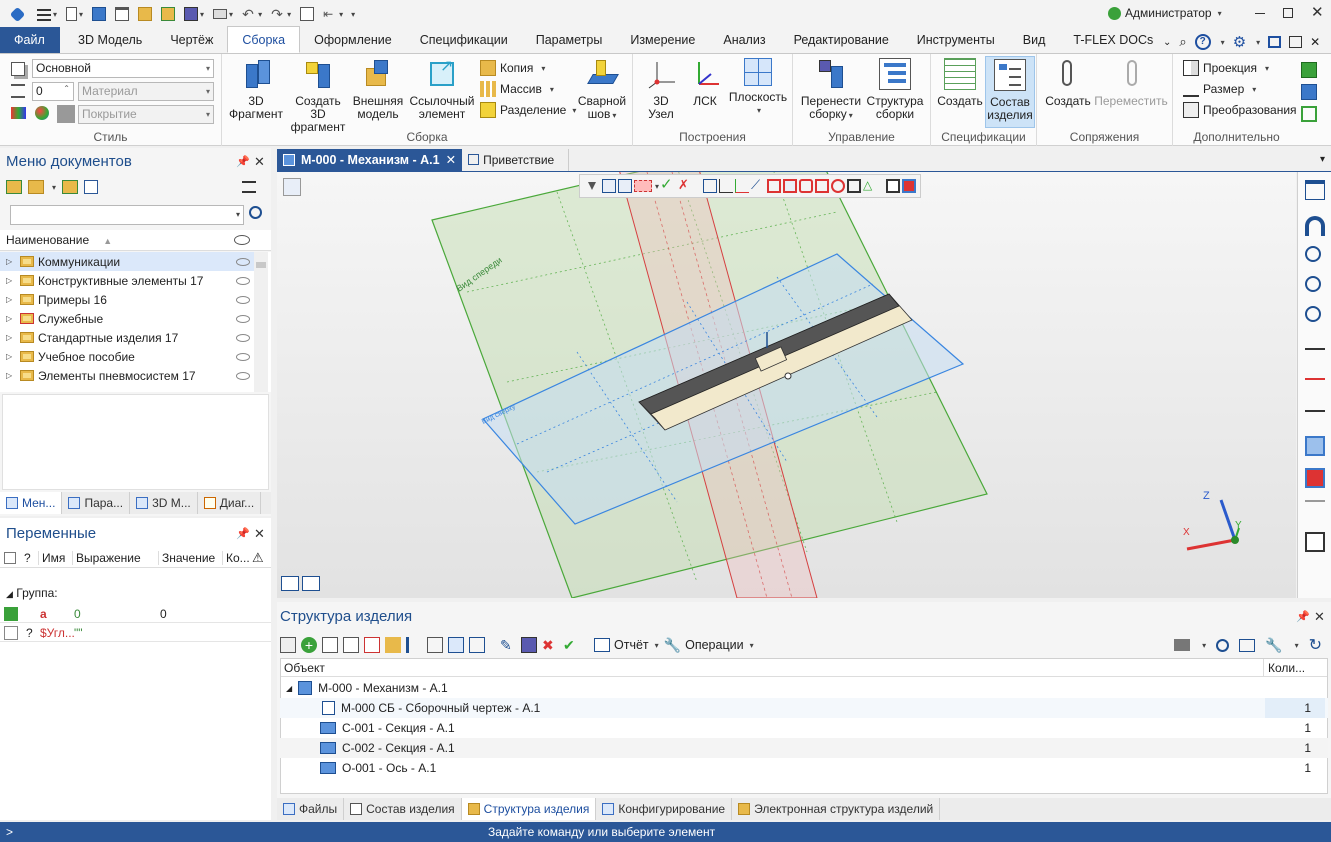 The height and width of the screenshot is (842, 1331). I want to click on tab-view: Вид, so click(1034, 40).